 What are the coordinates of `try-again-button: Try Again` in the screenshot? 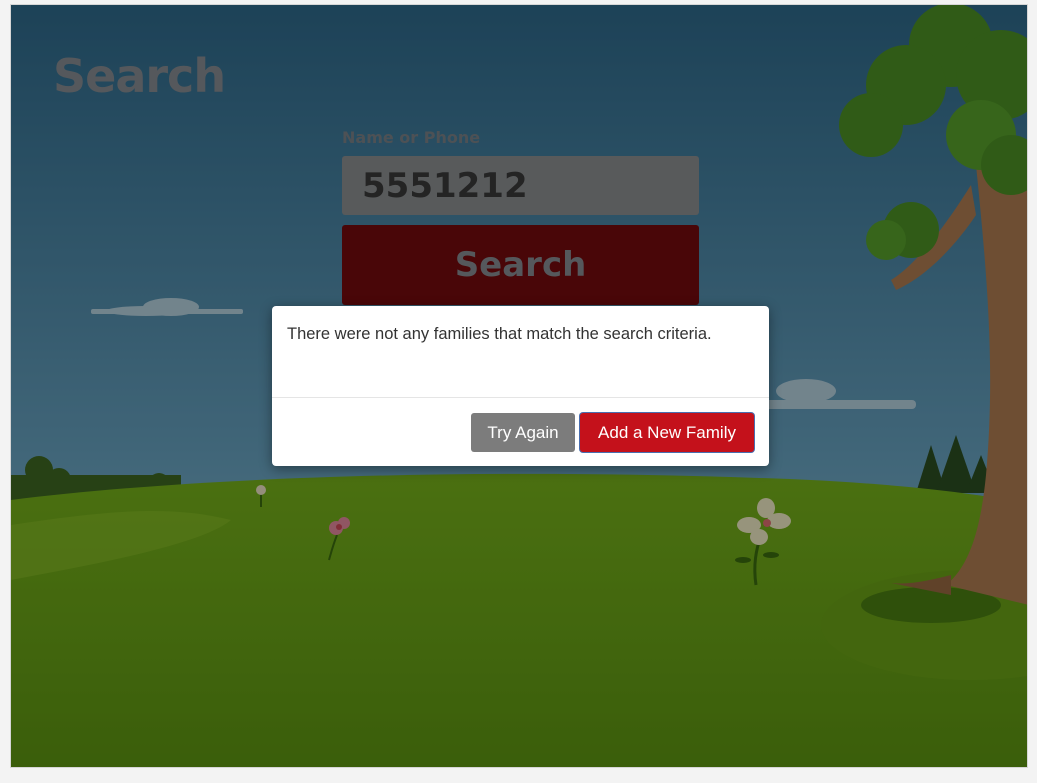 It's located at (523, 432).